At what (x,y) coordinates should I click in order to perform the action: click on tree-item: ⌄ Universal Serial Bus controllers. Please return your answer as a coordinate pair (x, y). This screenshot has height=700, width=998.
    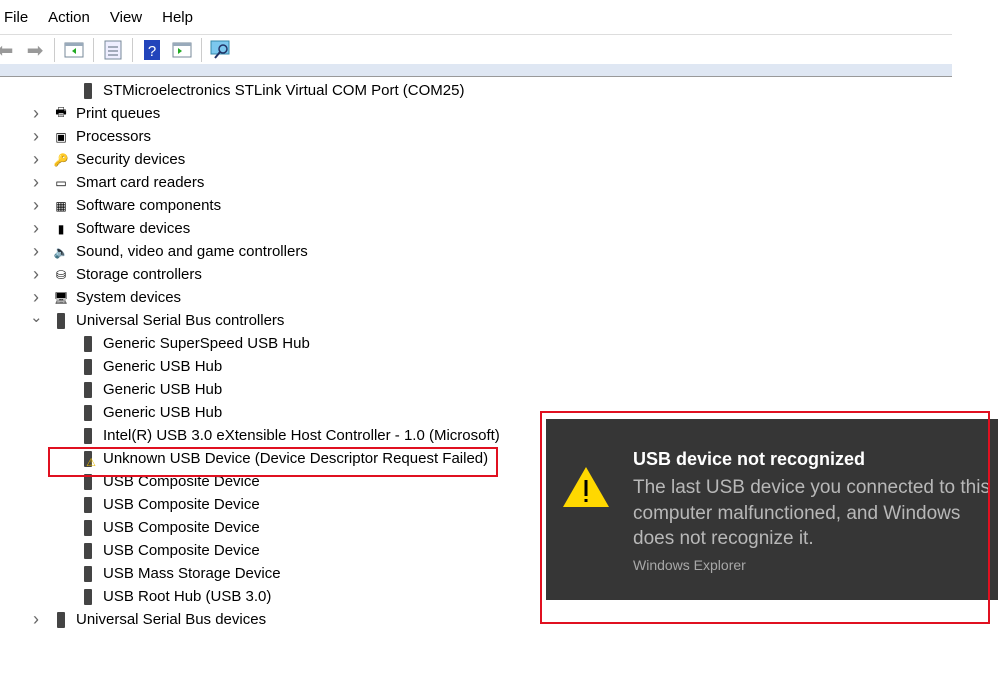
    Looking at the image, I should click on (157, 320).